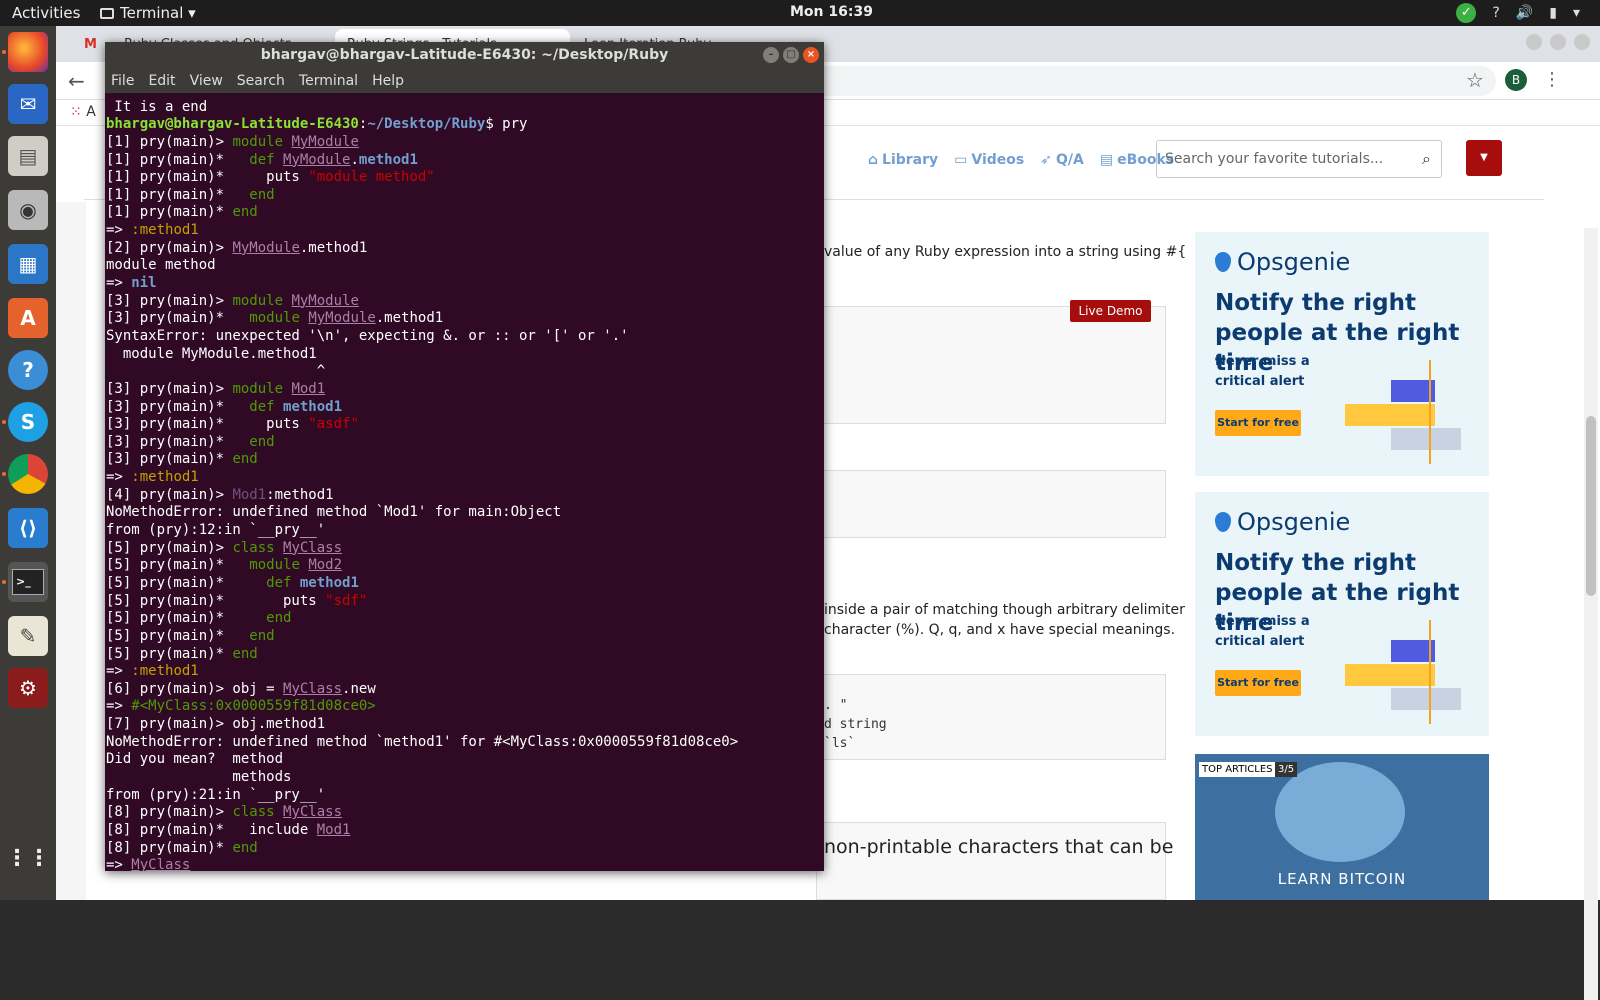  Describe the element at coordinates (1475, 80) in the screenshot. I see `bookmark-star-icon: ☆` at that location.